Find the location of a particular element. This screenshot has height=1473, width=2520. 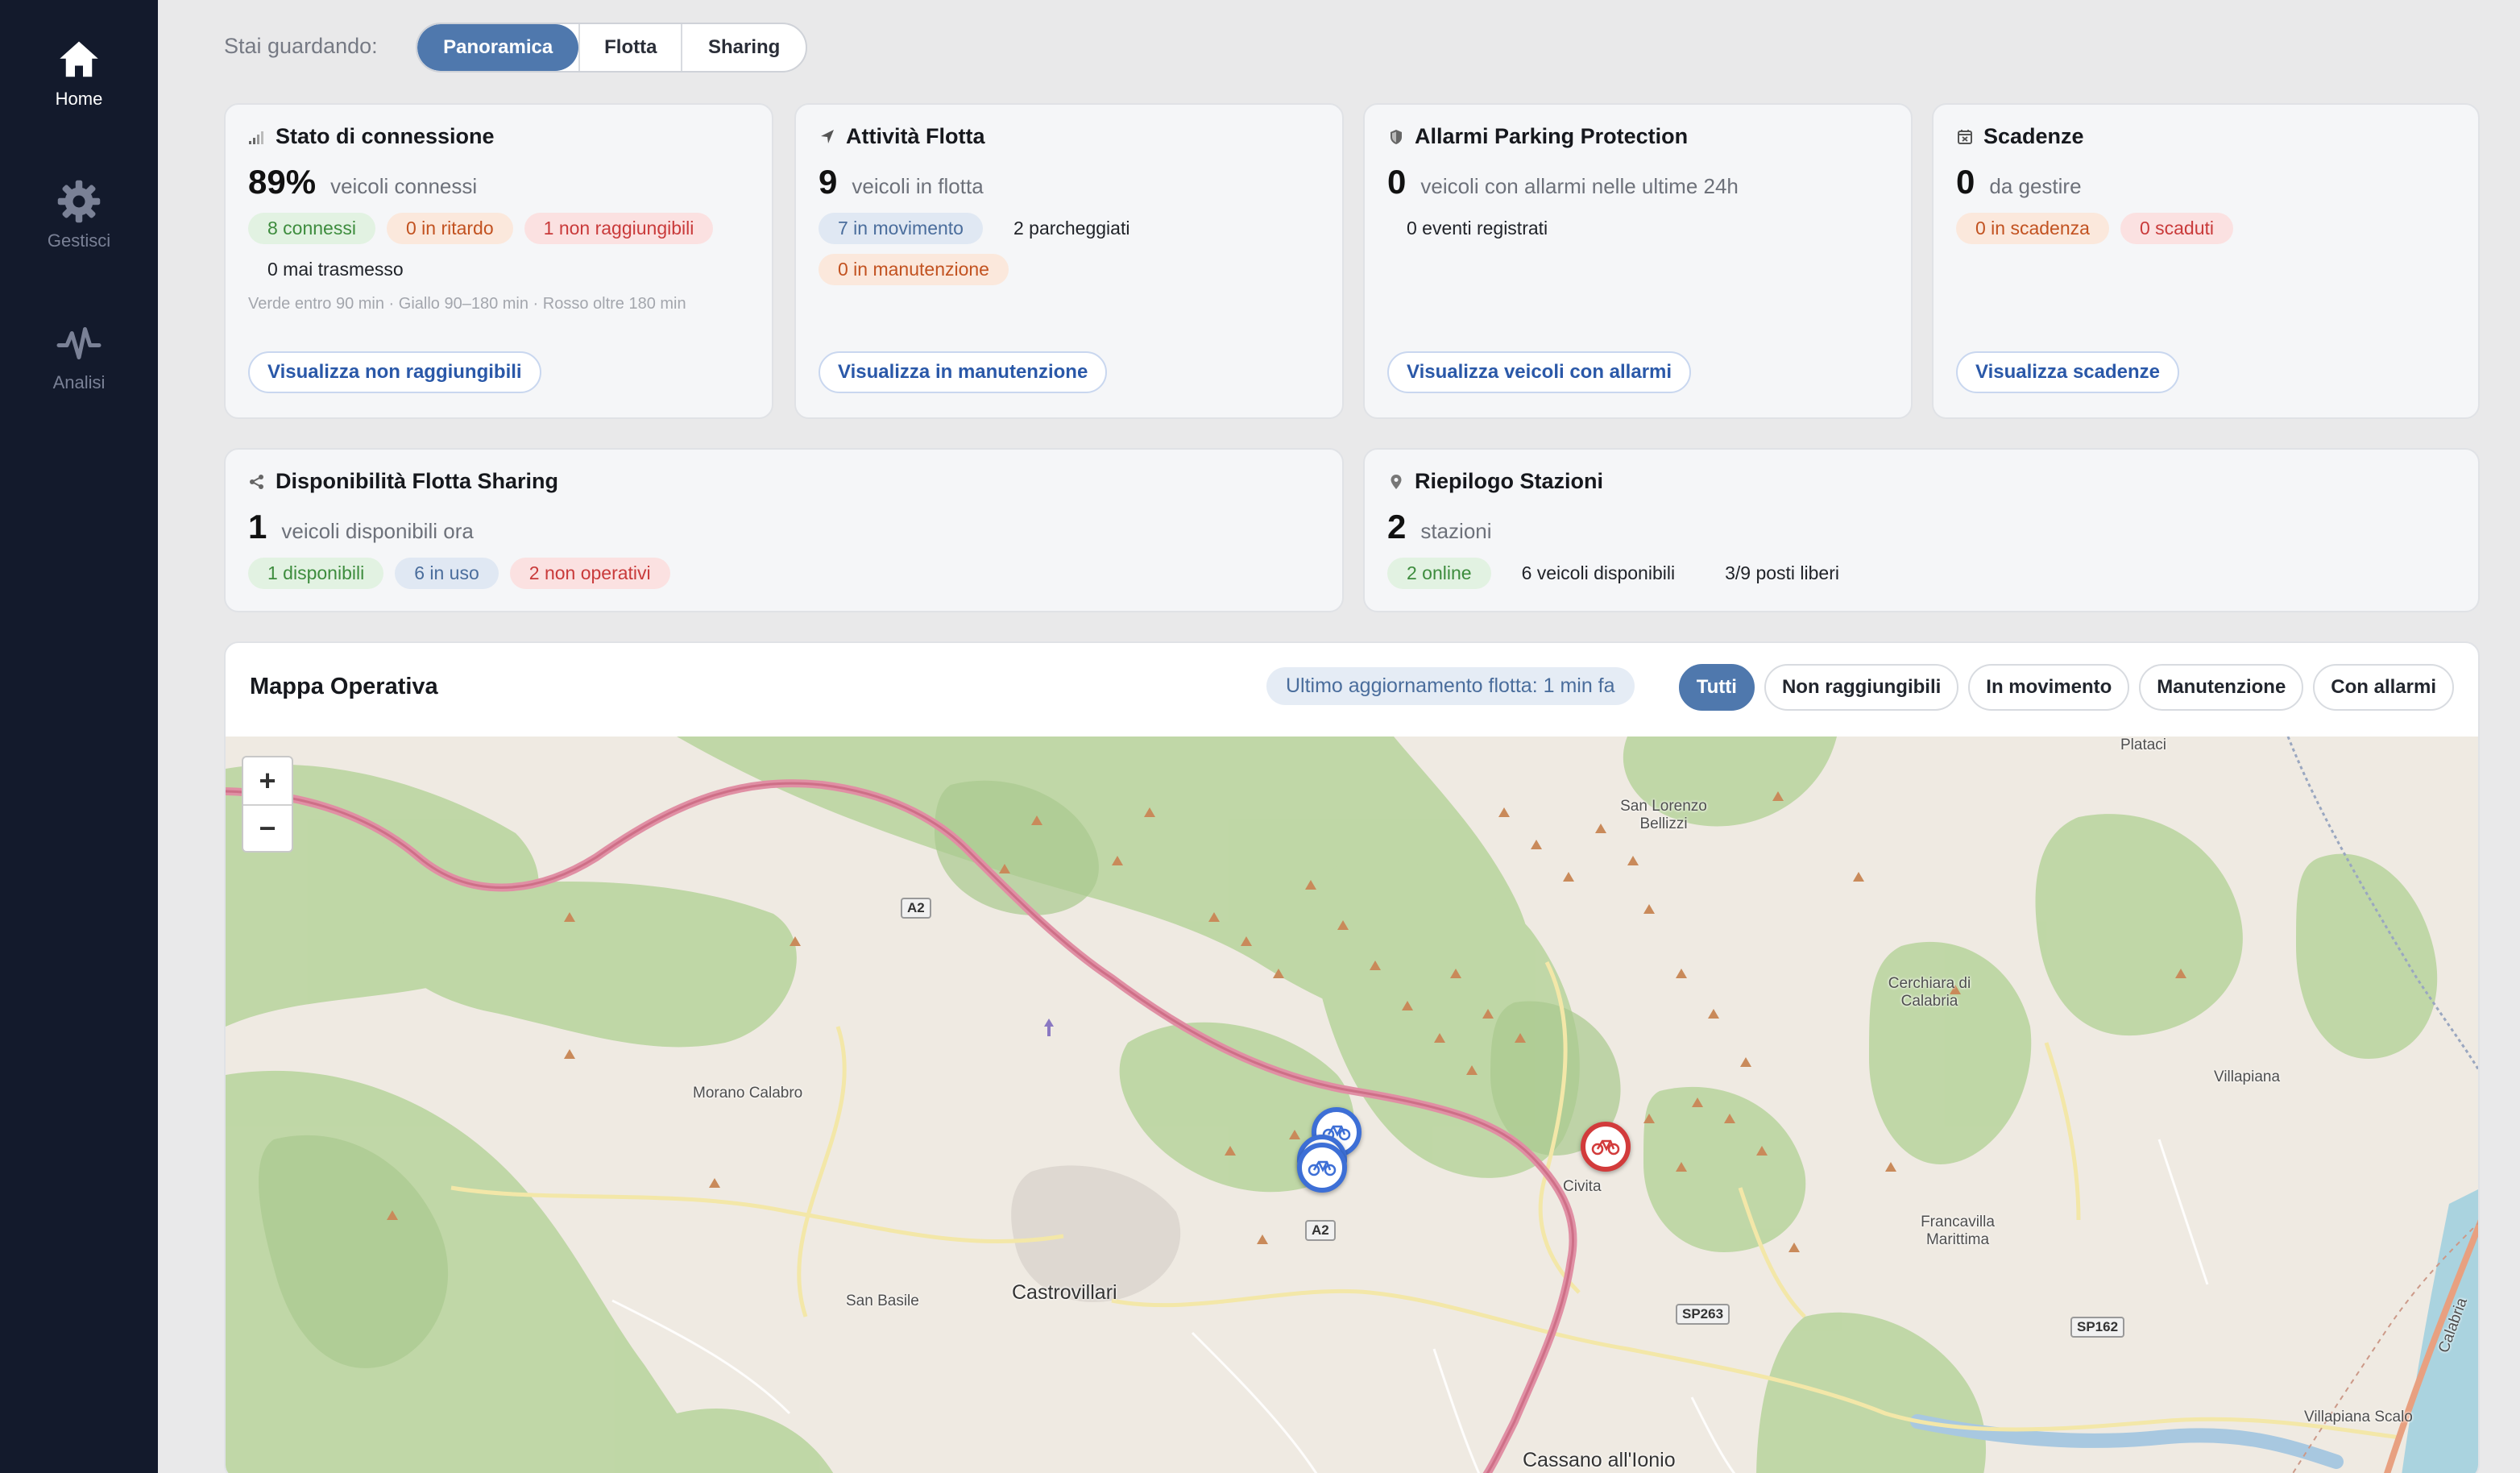

map-place-label: San Basile is located at coordinates (882, 1301).